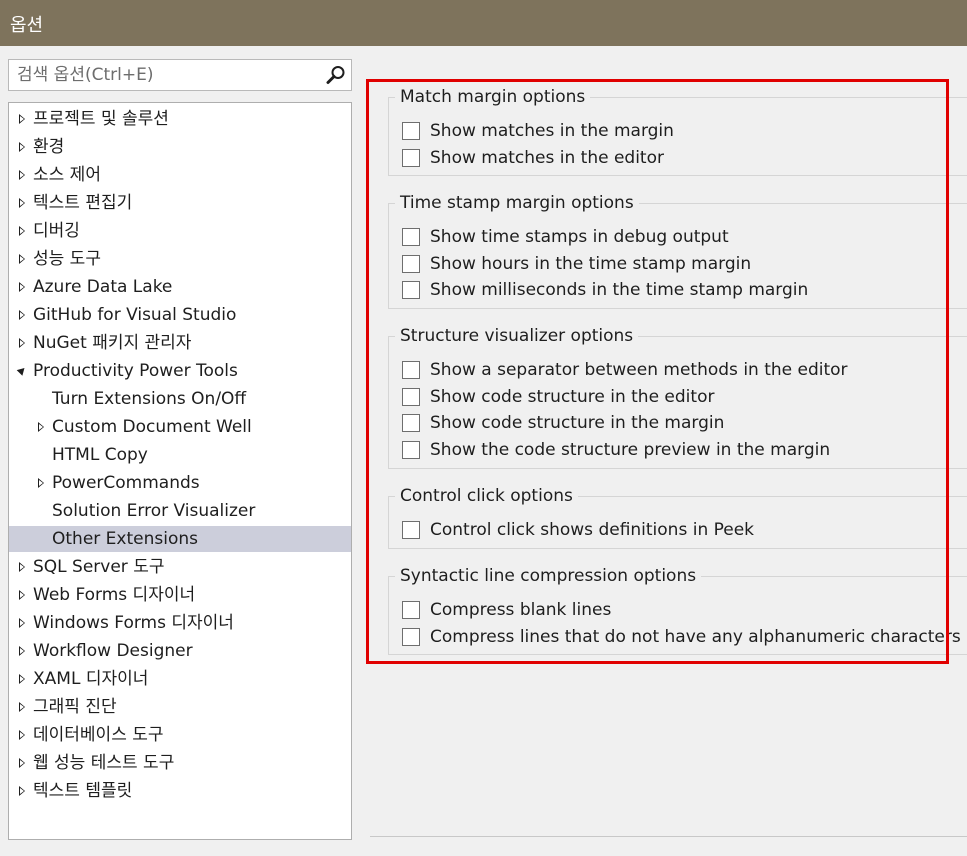 Image resolution: width=967 pixels, height=856 pixels. Describe the element at coordinates (180, 175) in the screenshot. I see `tree-item: 소스 제어` at that location.